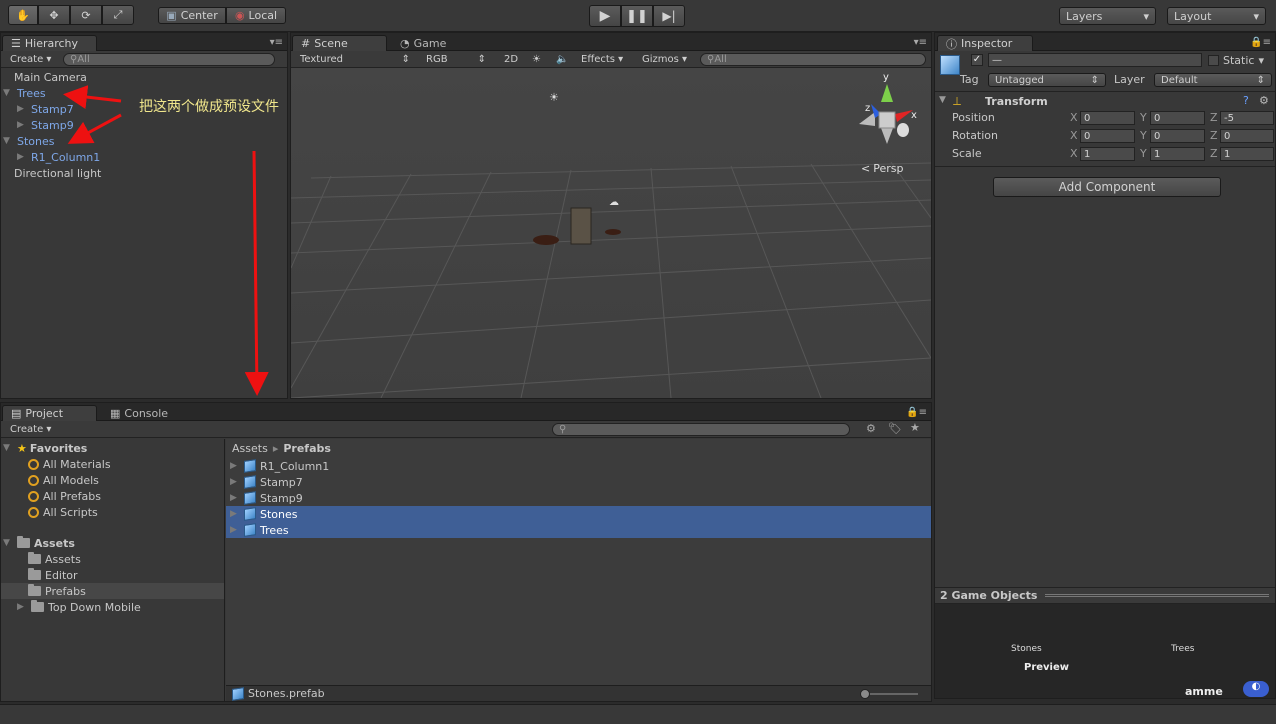 This screenshot has width=1276, height=724. I want to click on shading-label: Textured, so click(321, 59).